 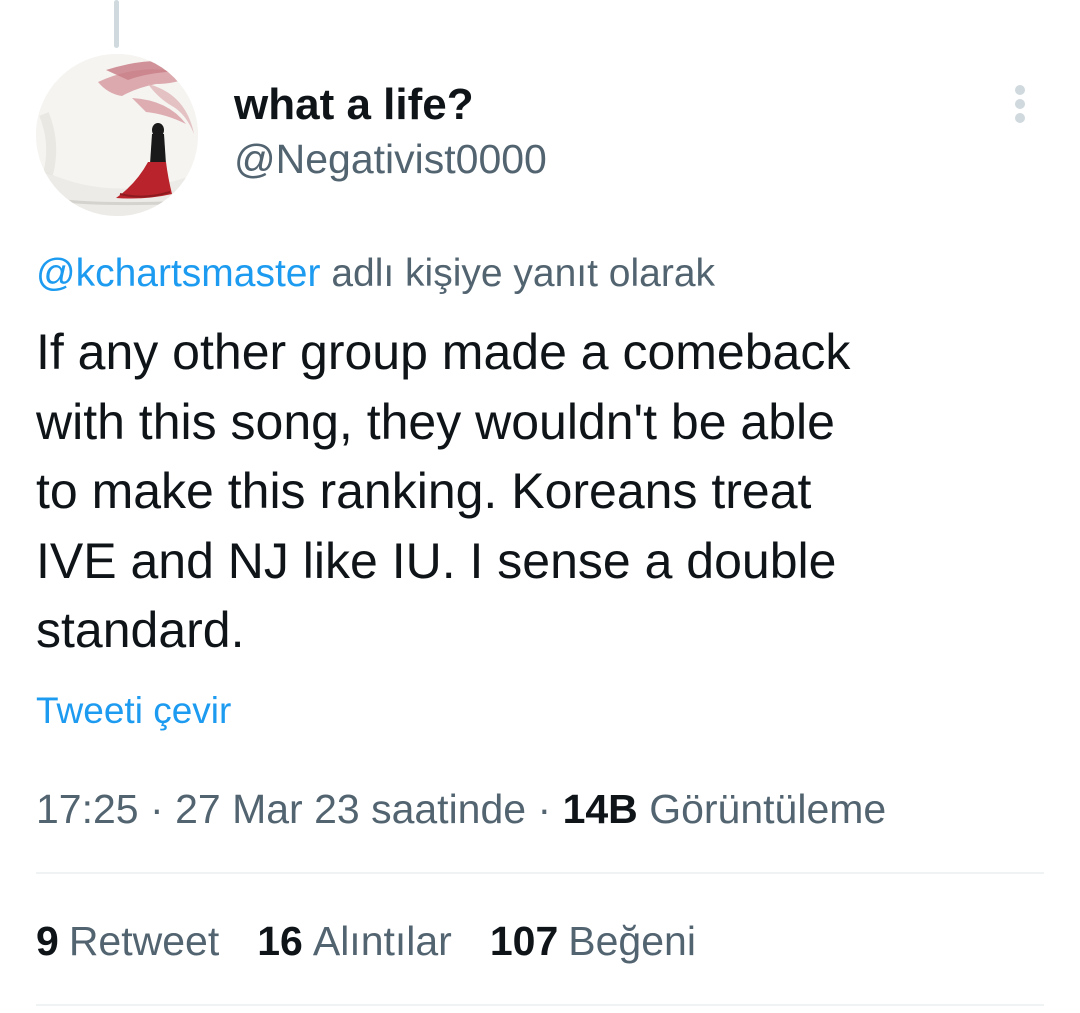 What do you see at coordinates (47, 941) in the screenshot?
I see `retweets-count: 9` at bounding box center [47, 941].